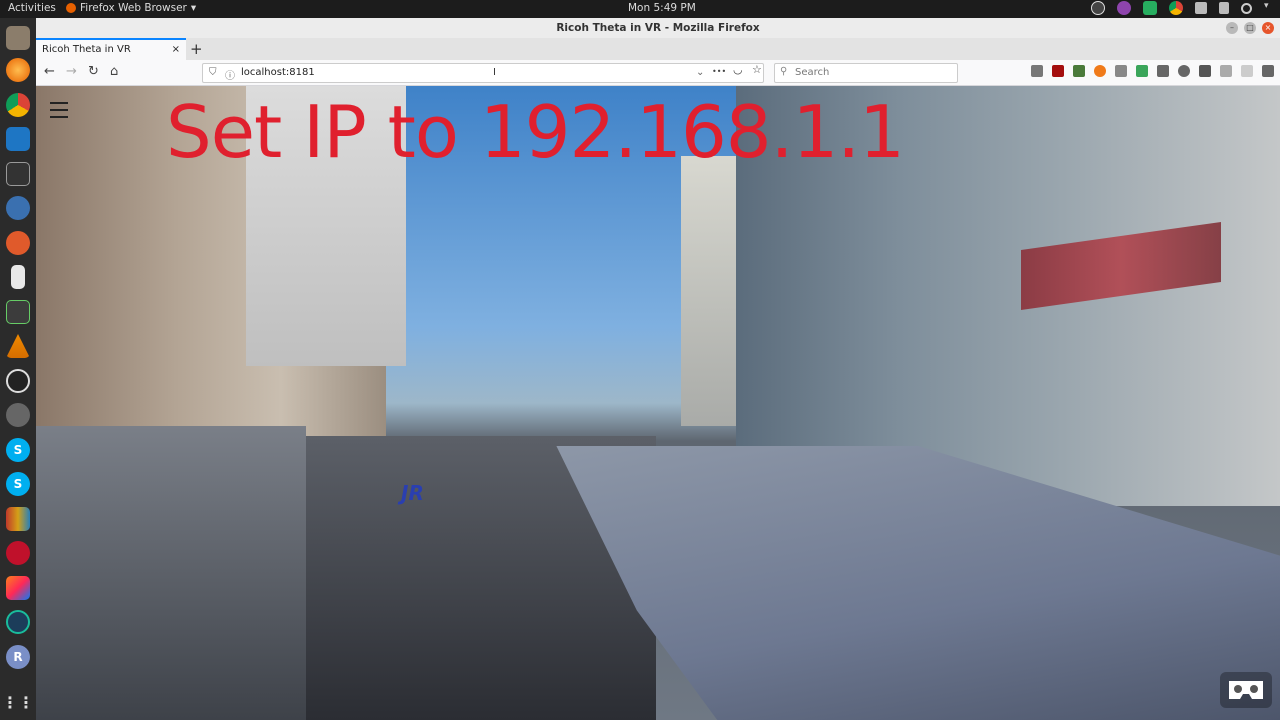  What do you see at coordinates (18, 174) in the screenshot?
I see `terminal-icon` at bounding box center [18, 174].